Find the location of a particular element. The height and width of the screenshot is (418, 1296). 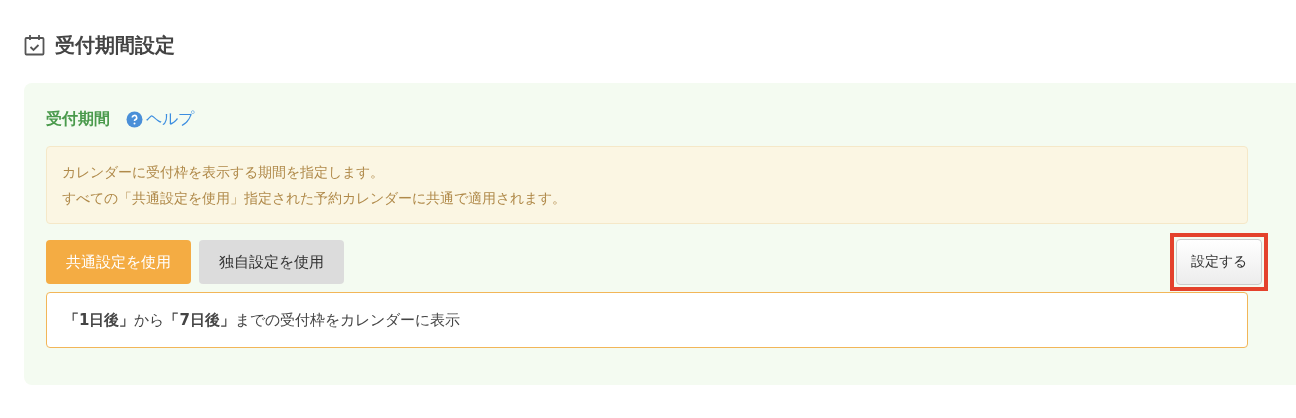

section-heading: 受付期間設定 is located at coordinates (115, 45).